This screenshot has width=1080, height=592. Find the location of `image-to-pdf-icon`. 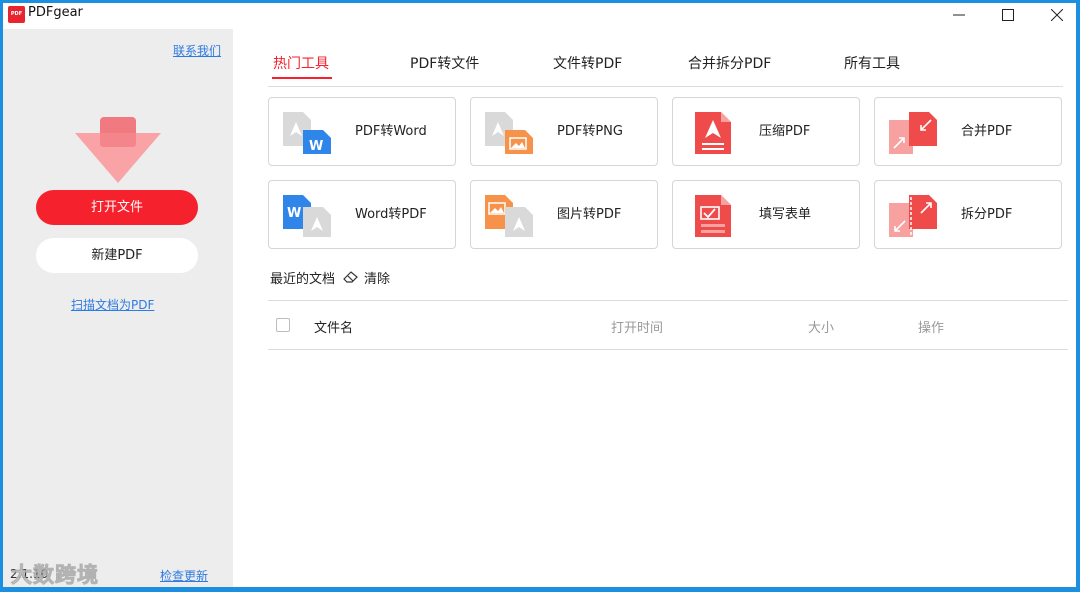

image-to-pdf-icon is located at coordinates (509, 216).